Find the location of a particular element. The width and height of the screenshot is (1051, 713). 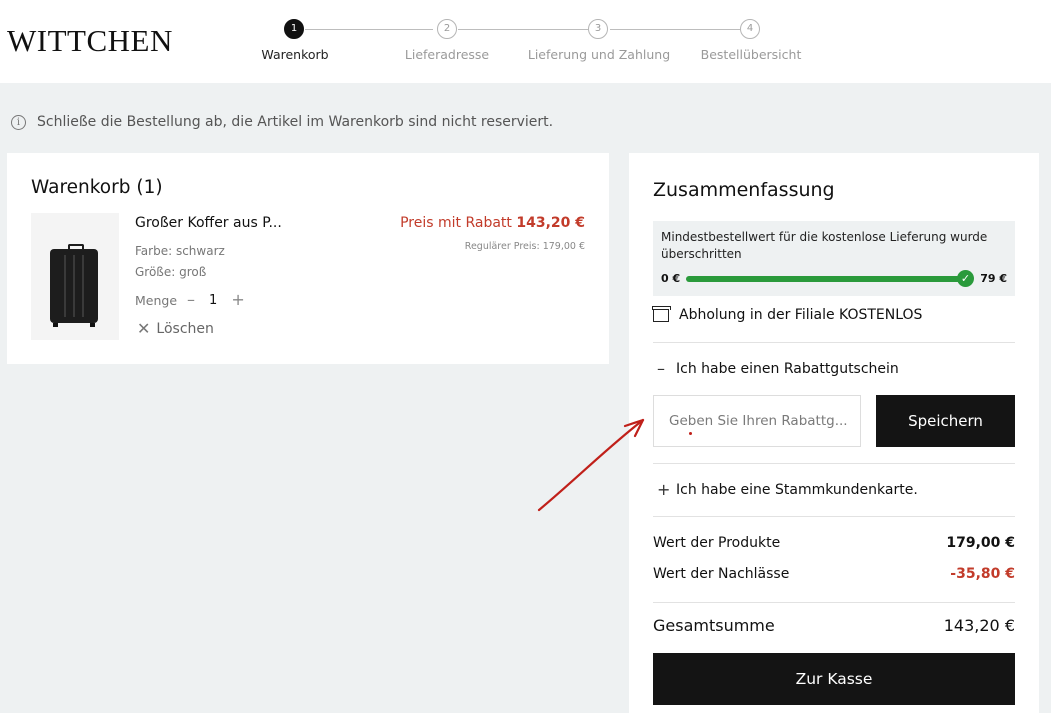

plus-icon: + is located at coordinates (664, 489).